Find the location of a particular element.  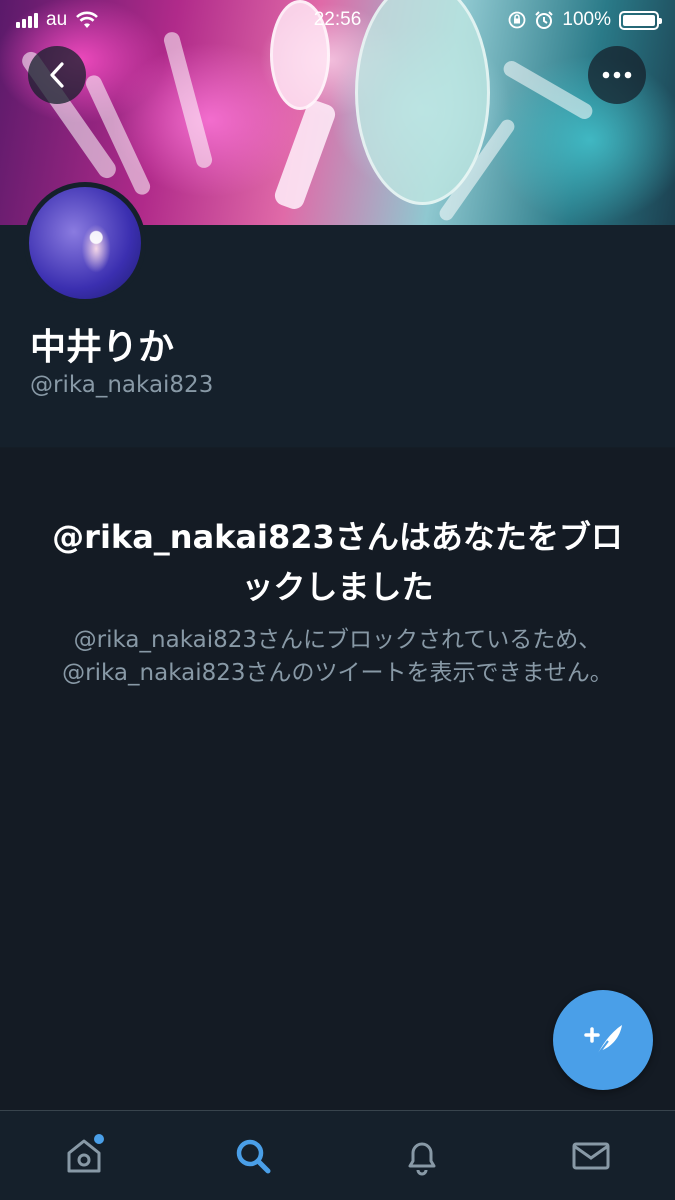

orientation-lock-icon is located at coordinates (517, 20).